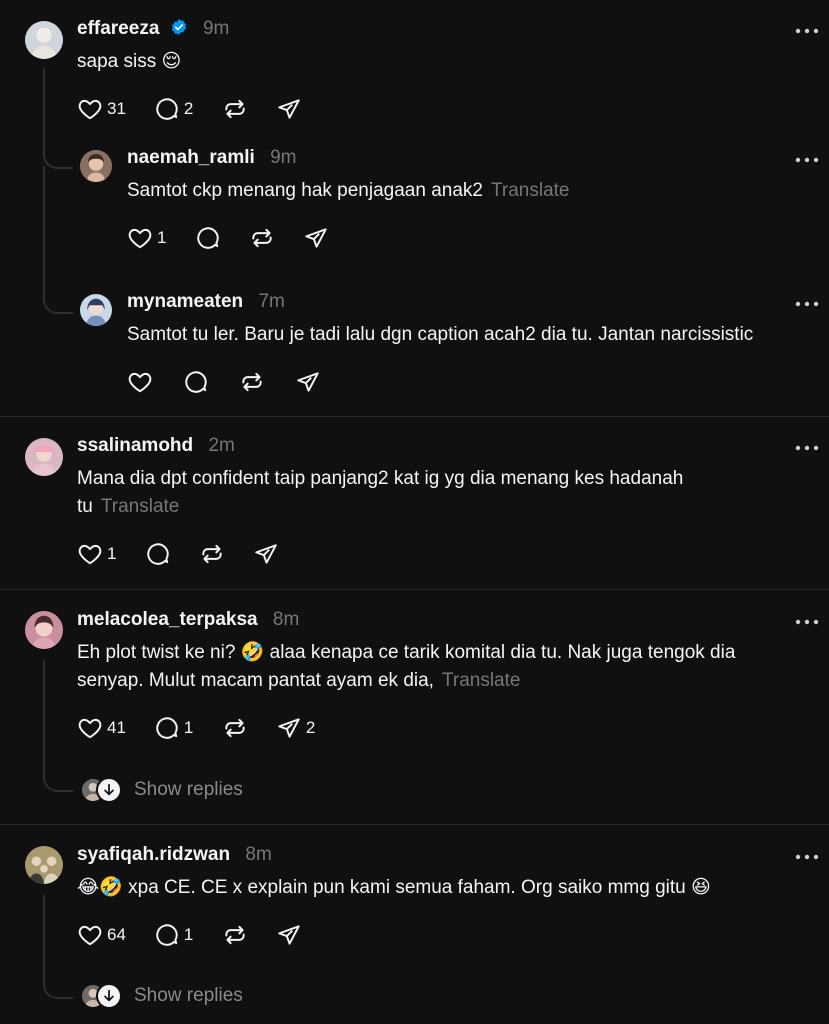 The width and height of the screenshot is (829, 1024). I want to click on post-time: 7m, so click(271, 301).